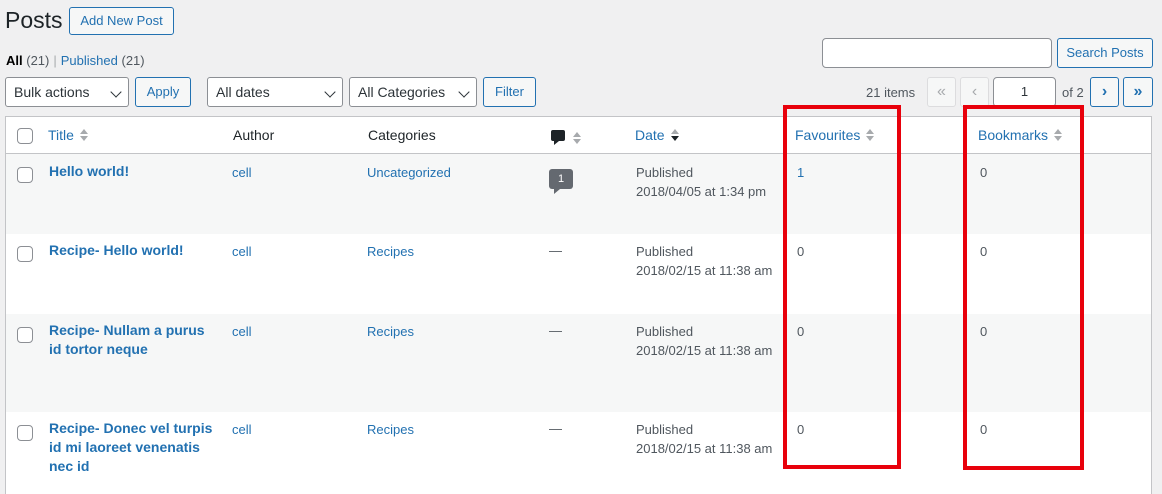 The width and height of the screenshot is (1162, 494). Describe the element at coordinates (25, 136) in the screenshot. I see `select-all-checkbox` at that location.